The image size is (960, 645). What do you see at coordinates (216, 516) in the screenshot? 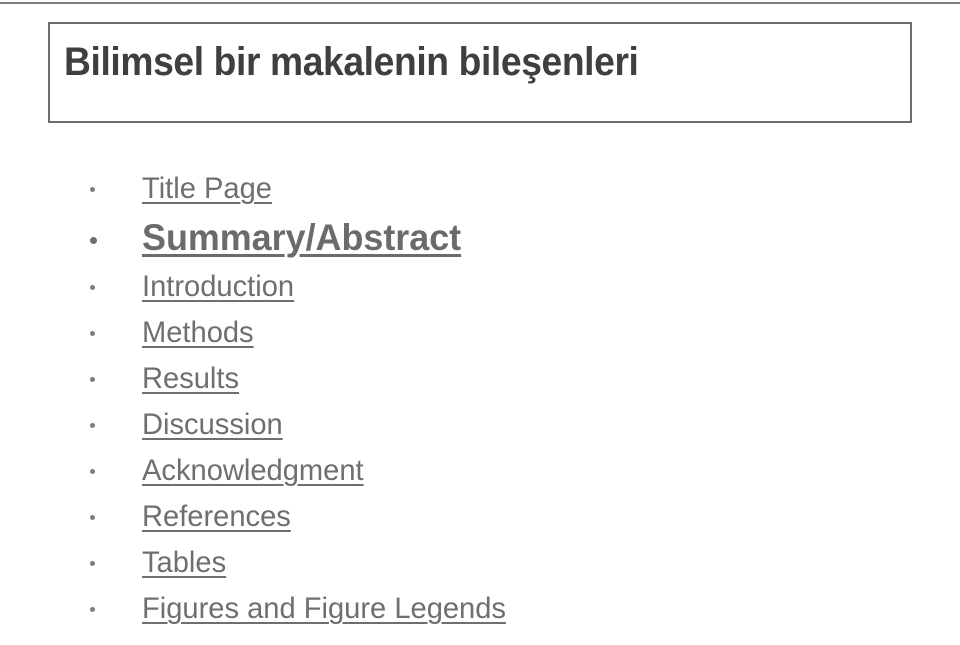
I see `list-item-label: References` at bounding box center [216, 516].